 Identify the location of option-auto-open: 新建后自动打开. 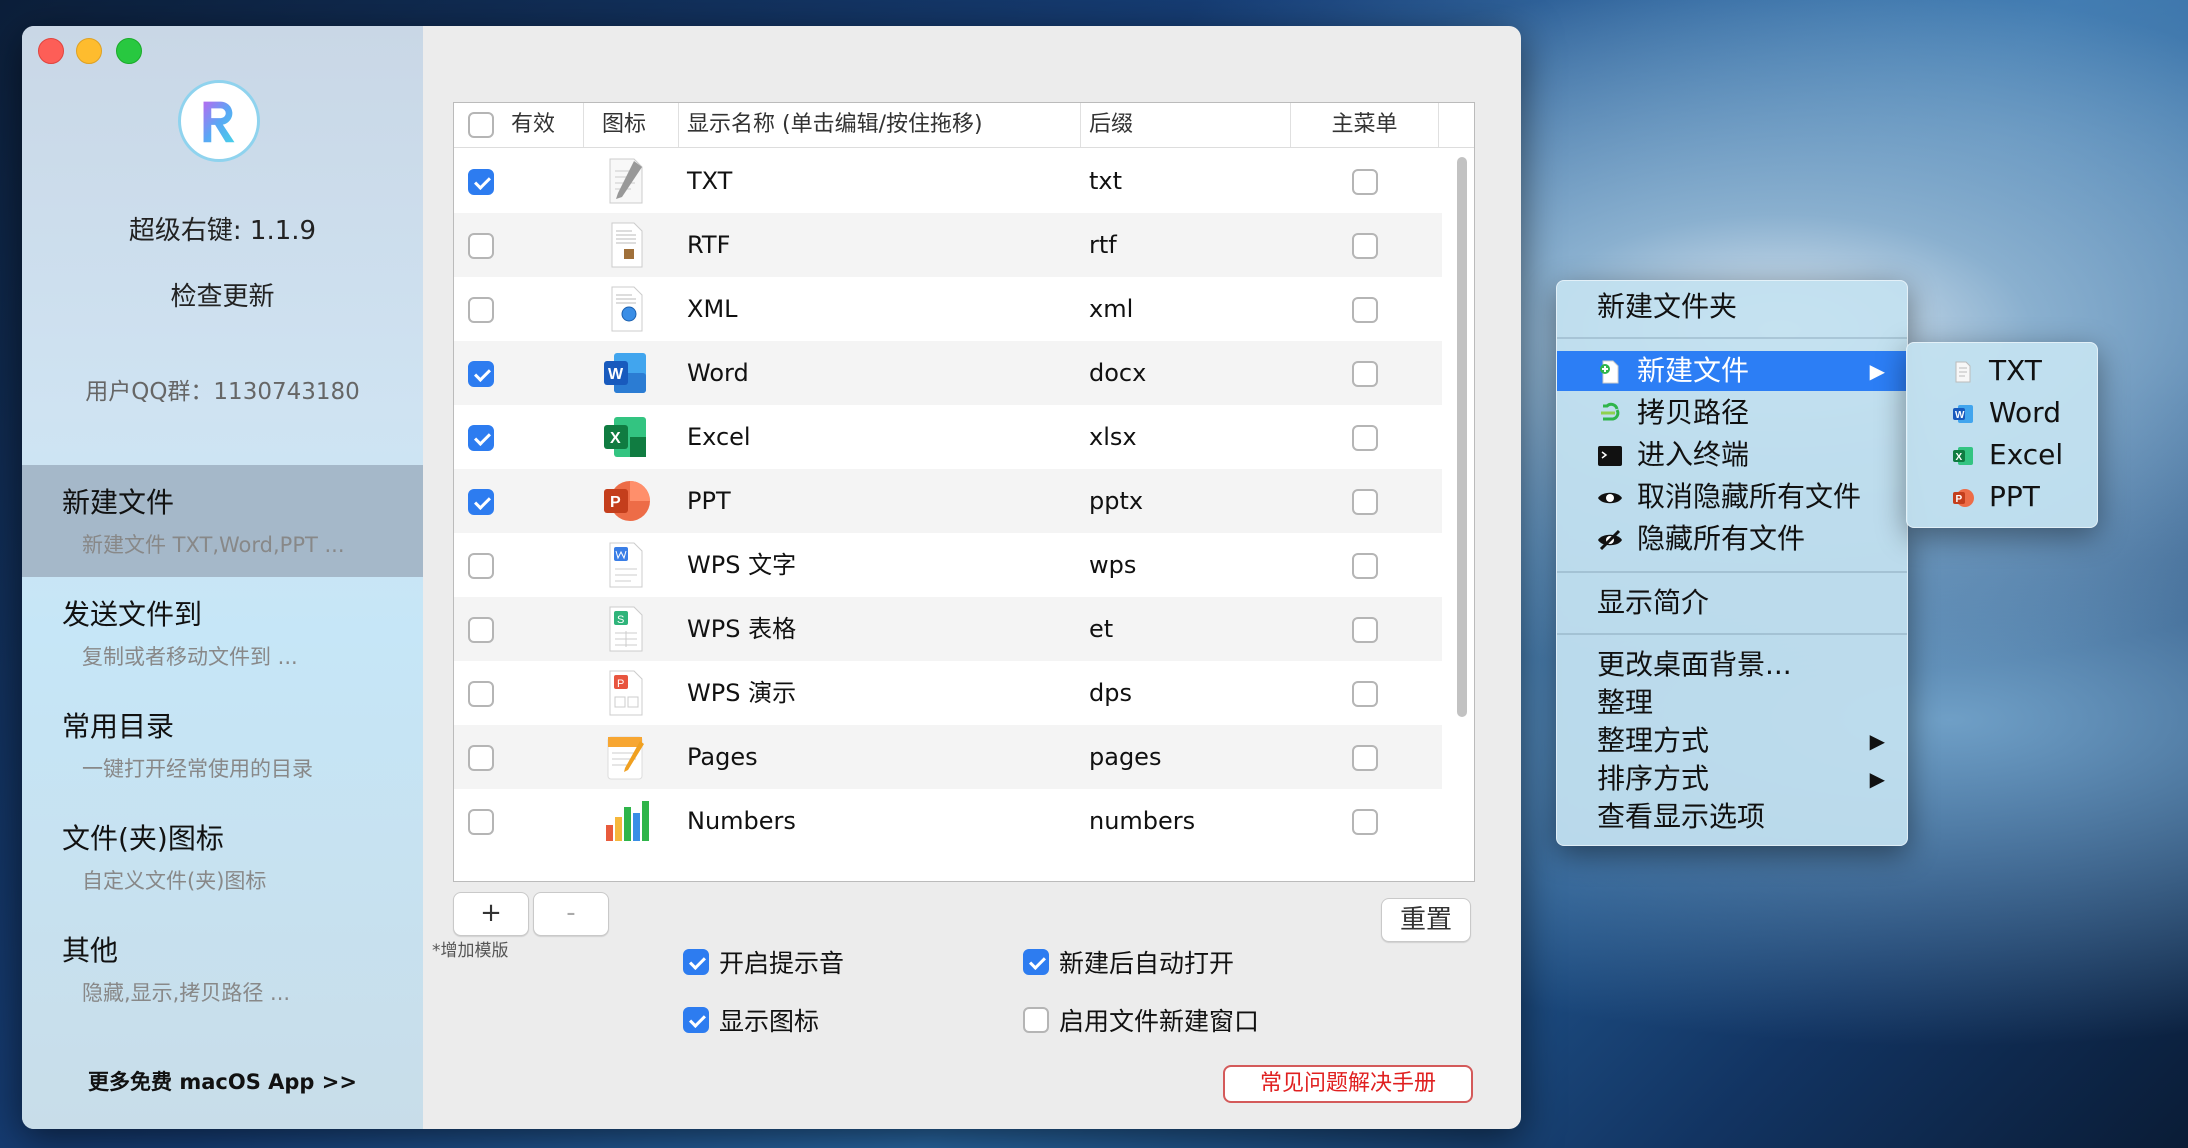
(1128, 962).